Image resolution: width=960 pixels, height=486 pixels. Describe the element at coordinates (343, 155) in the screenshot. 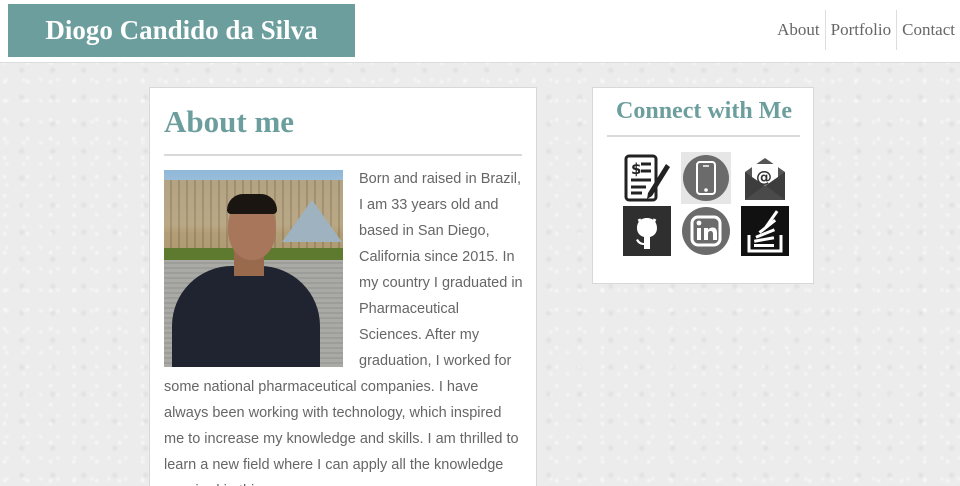

I see `about-divider` at that location.